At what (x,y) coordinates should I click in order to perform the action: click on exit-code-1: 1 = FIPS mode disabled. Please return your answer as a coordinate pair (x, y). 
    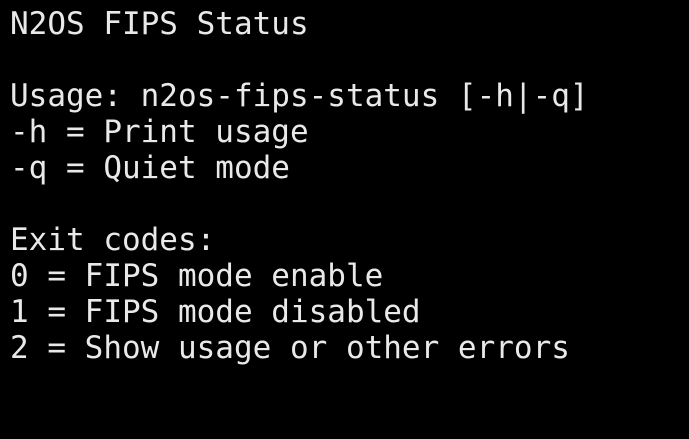
    Looking at the image, I should click on (215, 312).